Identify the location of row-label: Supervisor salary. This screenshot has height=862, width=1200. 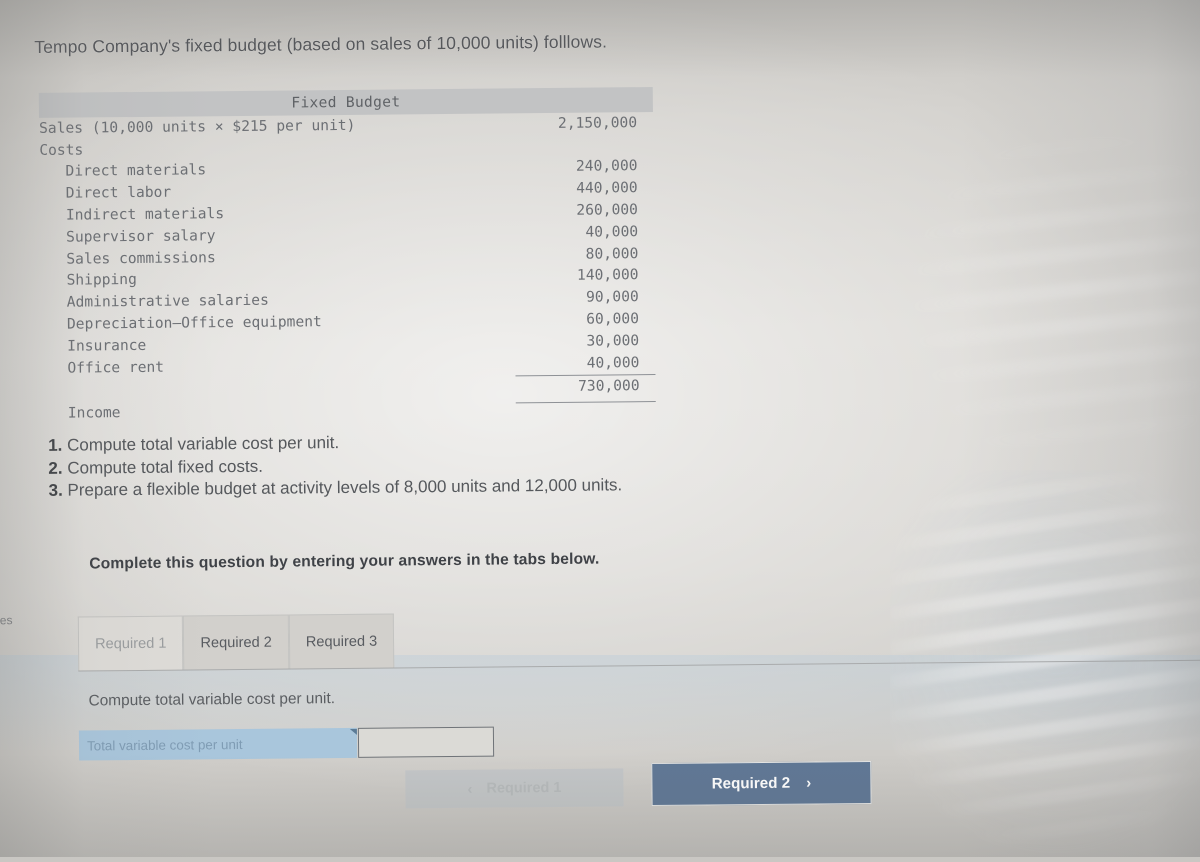
(141, 236).